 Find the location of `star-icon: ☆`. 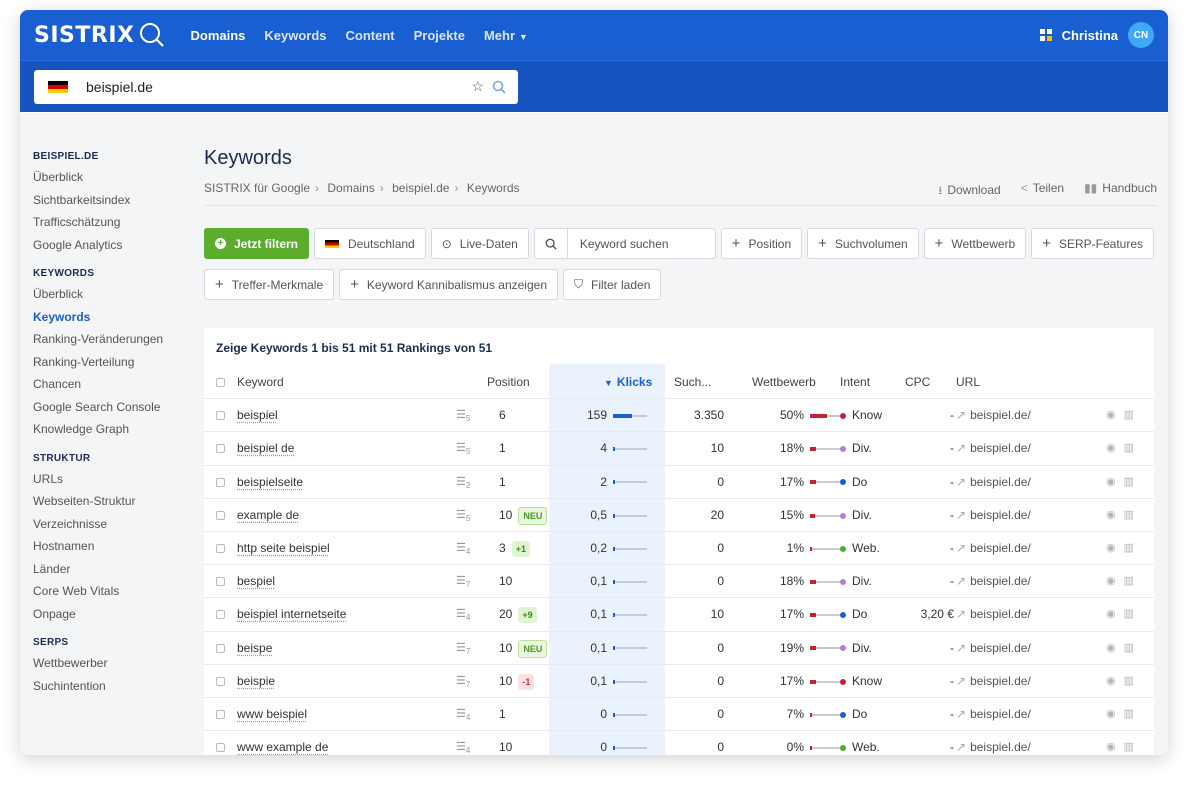

star-icon: ☆ is located at coordinates (477, 86).